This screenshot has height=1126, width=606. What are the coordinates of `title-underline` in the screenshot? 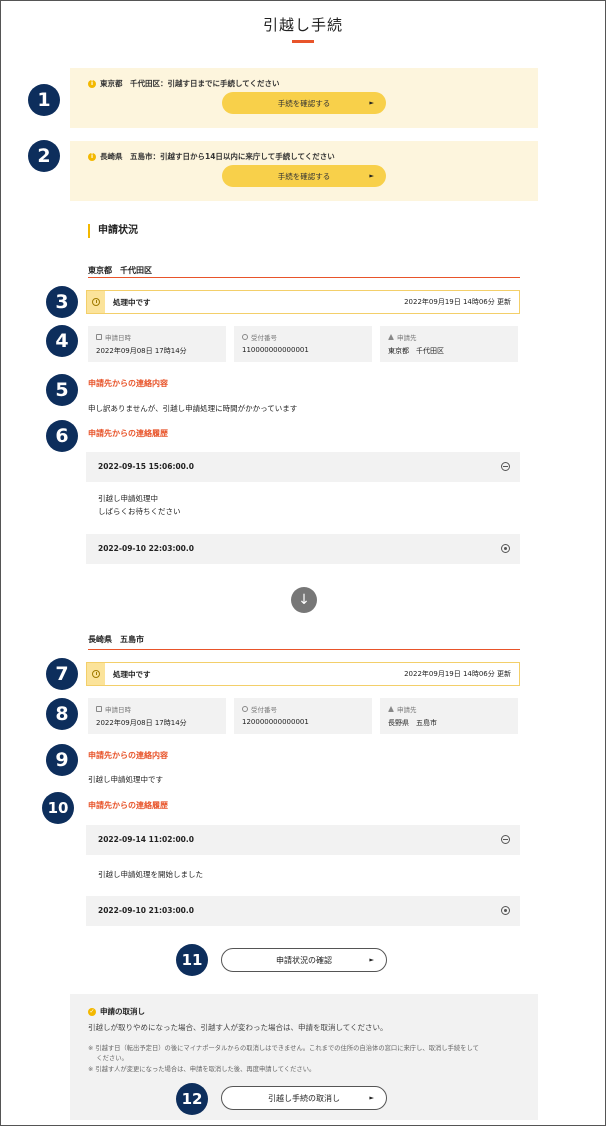 It's located at (303, 41).